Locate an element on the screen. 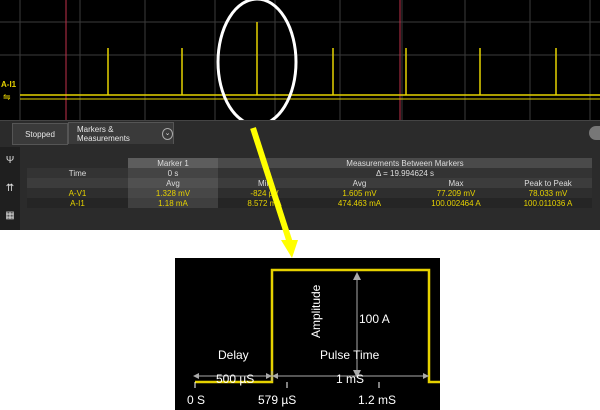 The height and width of the screenshot is (410, 600). pulse-time-label: Pulse Time is located at coordinates (350, 355).